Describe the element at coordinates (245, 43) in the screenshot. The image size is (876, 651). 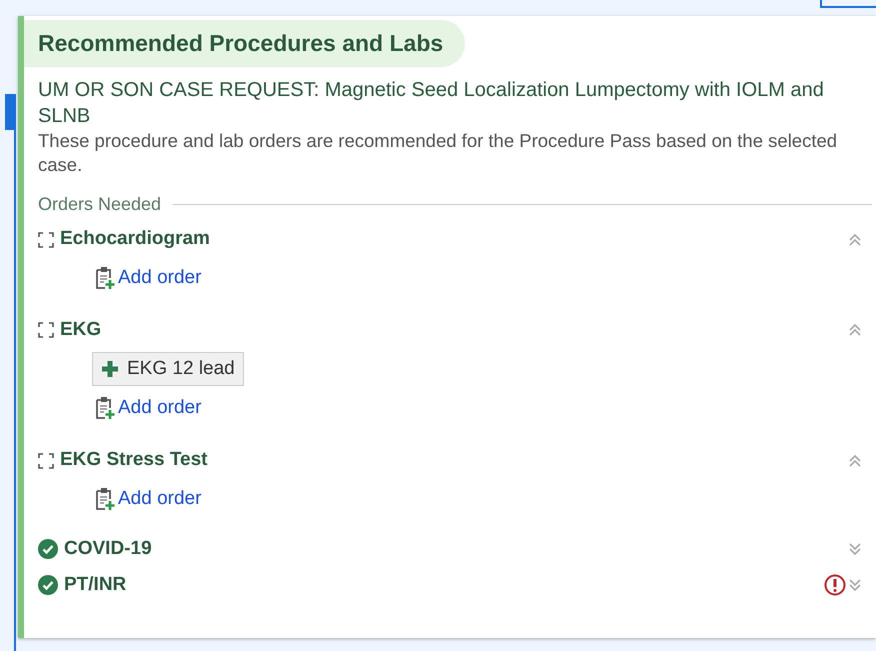
I see `panel-title: Recommended Procedures and Labs` at that location.